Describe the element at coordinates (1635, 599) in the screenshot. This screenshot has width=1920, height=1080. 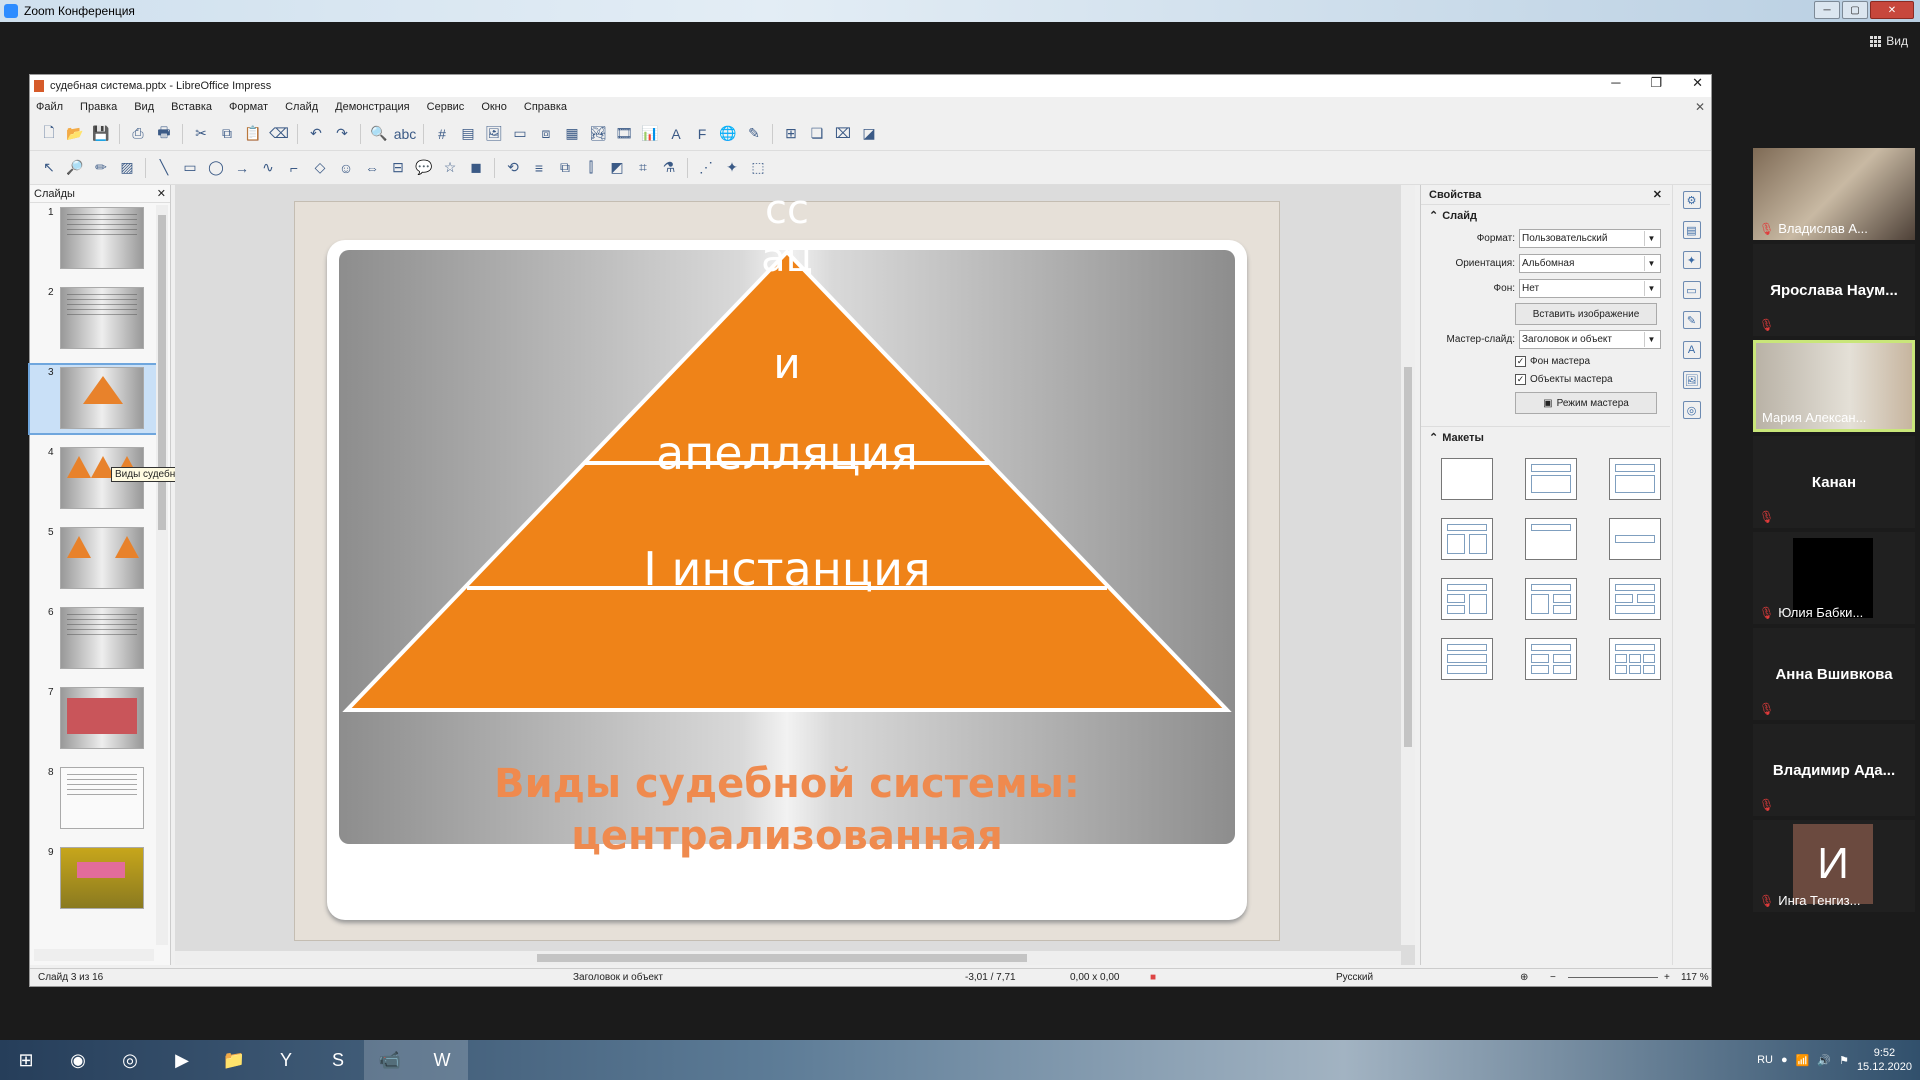
I see `layout-title-2content-over` at that location.